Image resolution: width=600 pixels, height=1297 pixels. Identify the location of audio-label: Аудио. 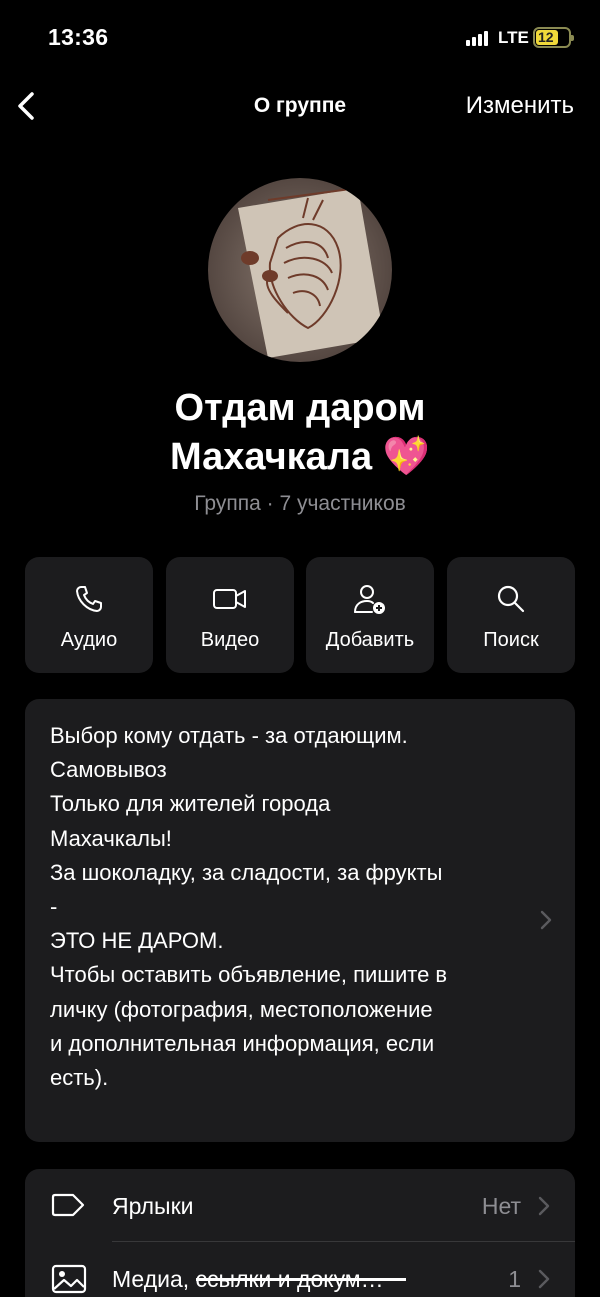
(89, 640).